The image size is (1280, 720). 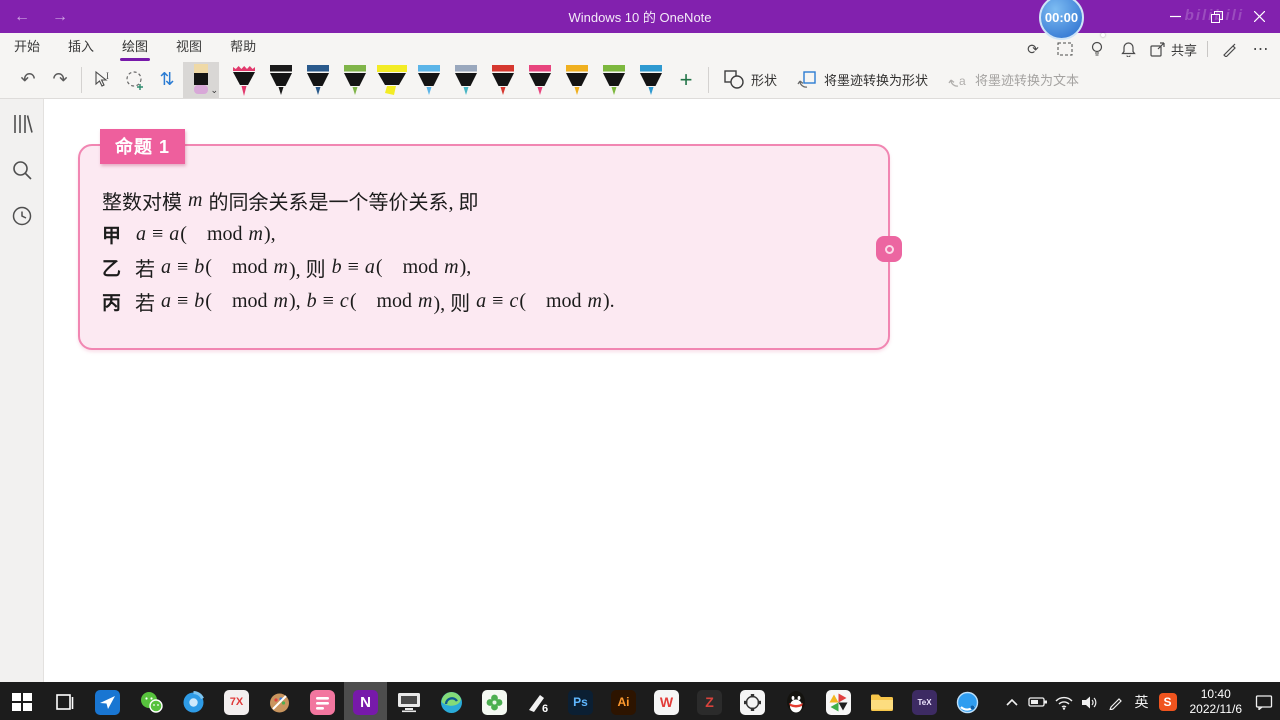 What do you see at coordinates (539, 80) in the screenshot?
I see `pen-magenta` at bounding box center [539, 80].